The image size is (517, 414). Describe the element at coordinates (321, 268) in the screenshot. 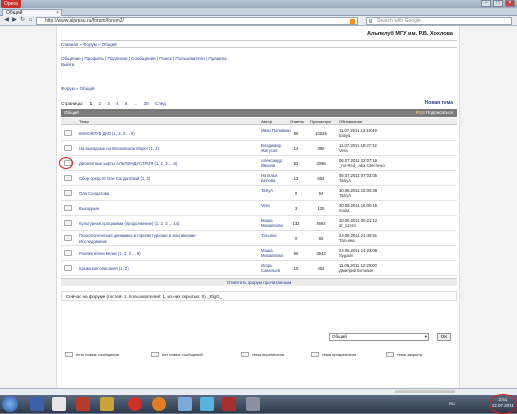

I see `topic-views: 462` at that location.